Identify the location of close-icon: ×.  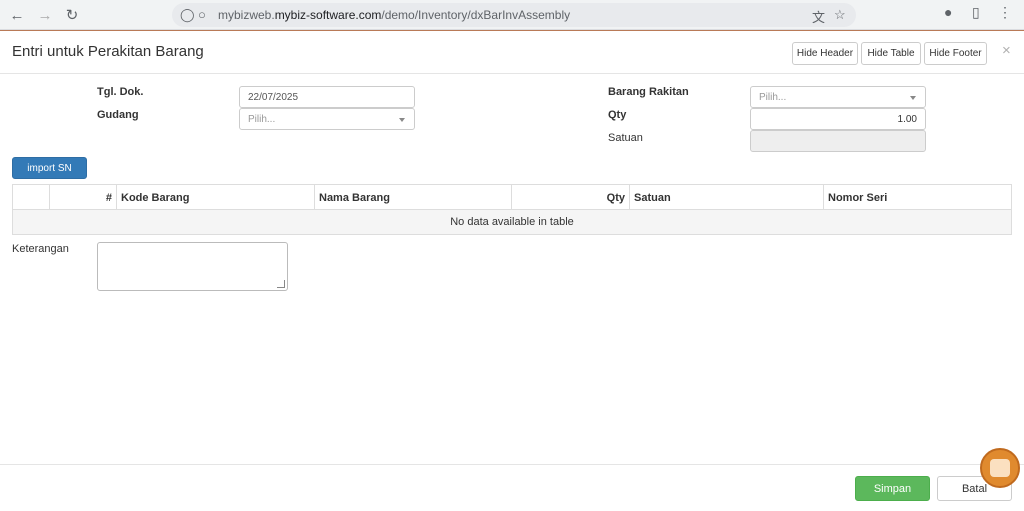
(1006, 50).